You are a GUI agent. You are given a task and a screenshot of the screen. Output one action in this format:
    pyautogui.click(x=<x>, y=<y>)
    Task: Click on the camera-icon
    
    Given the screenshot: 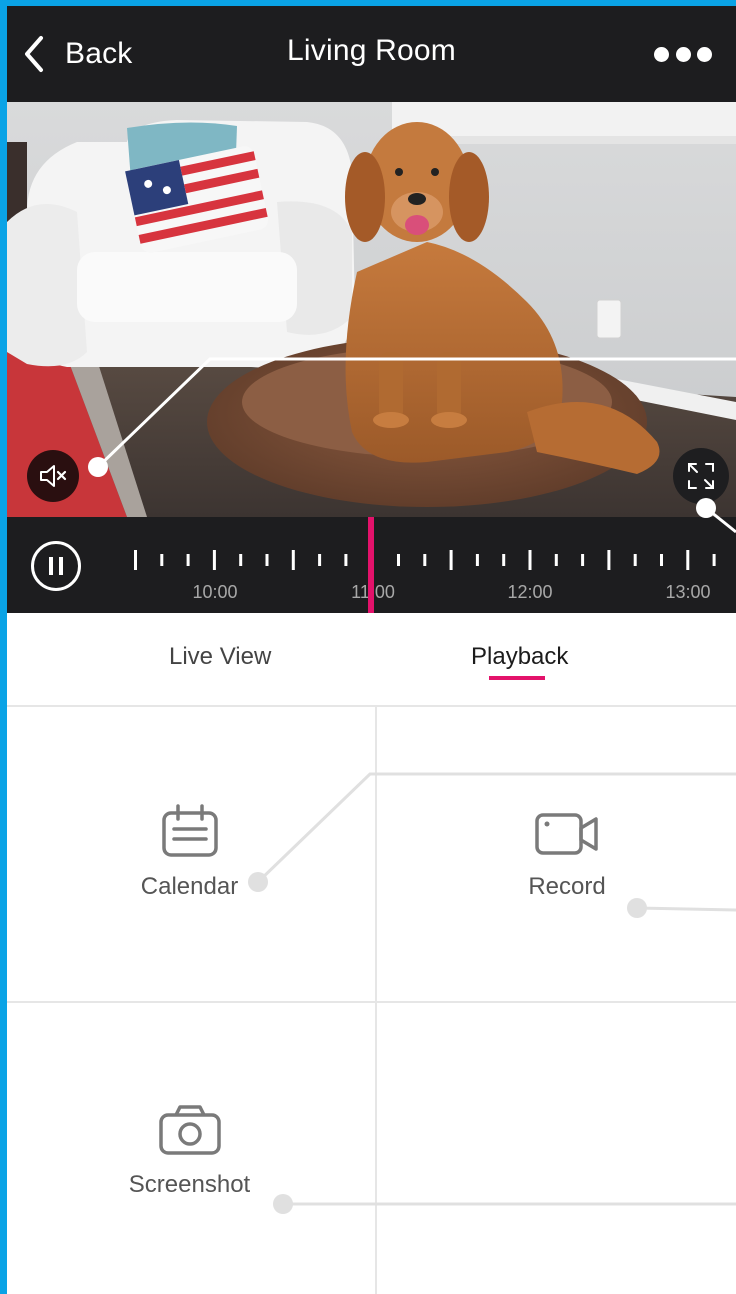 What is the action you would take?
    pyautogui.click(x=189, y=1130)
    